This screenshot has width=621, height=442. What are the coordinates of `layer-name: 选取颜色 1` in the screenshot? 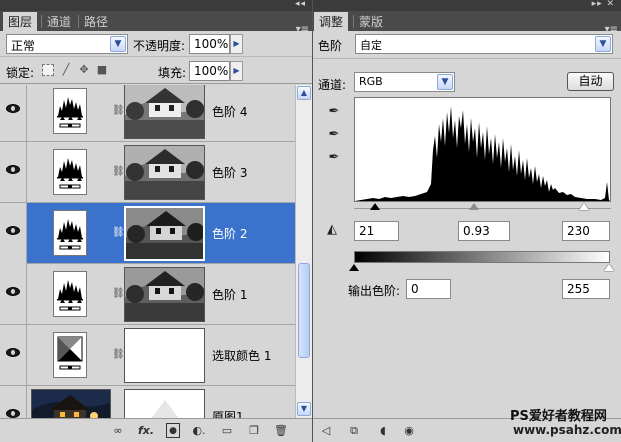 It's located at (241, 355).